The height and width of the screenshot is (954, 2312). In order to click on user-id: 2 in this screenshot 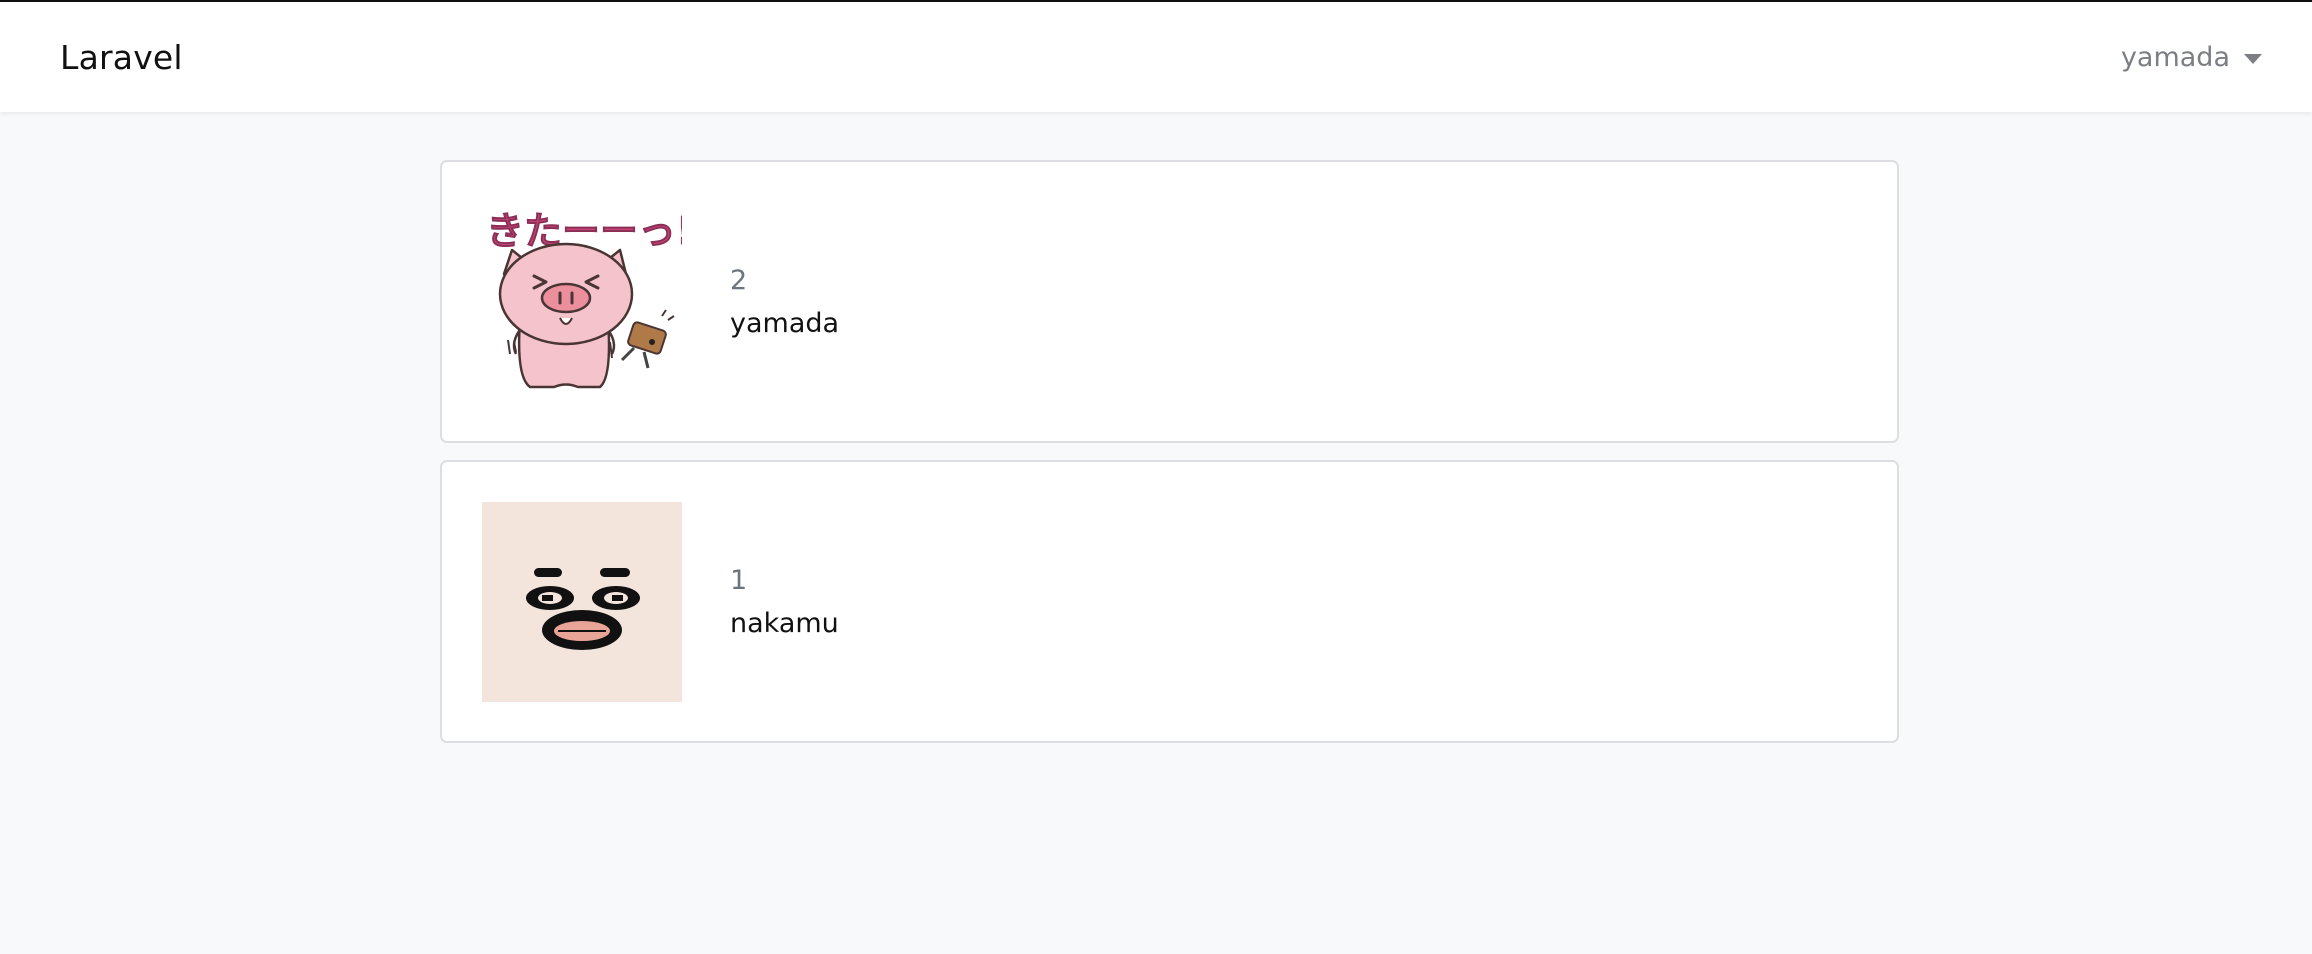, I will do `click(739, 280)`.